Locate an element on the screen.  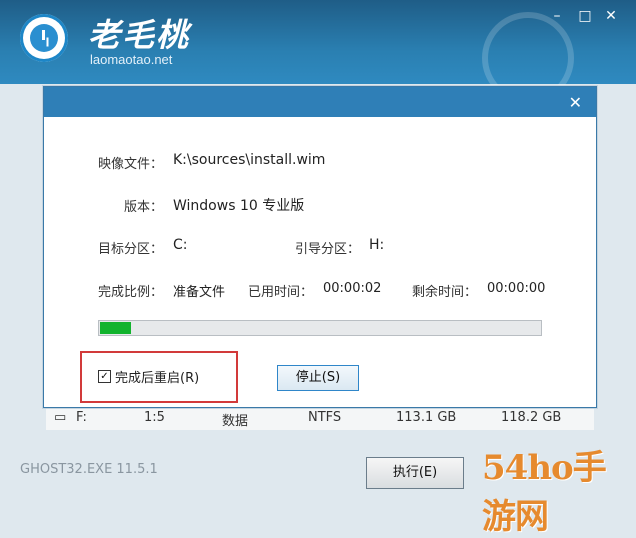
restart-checkbox: ✓ is located at coordinates (104, 376).